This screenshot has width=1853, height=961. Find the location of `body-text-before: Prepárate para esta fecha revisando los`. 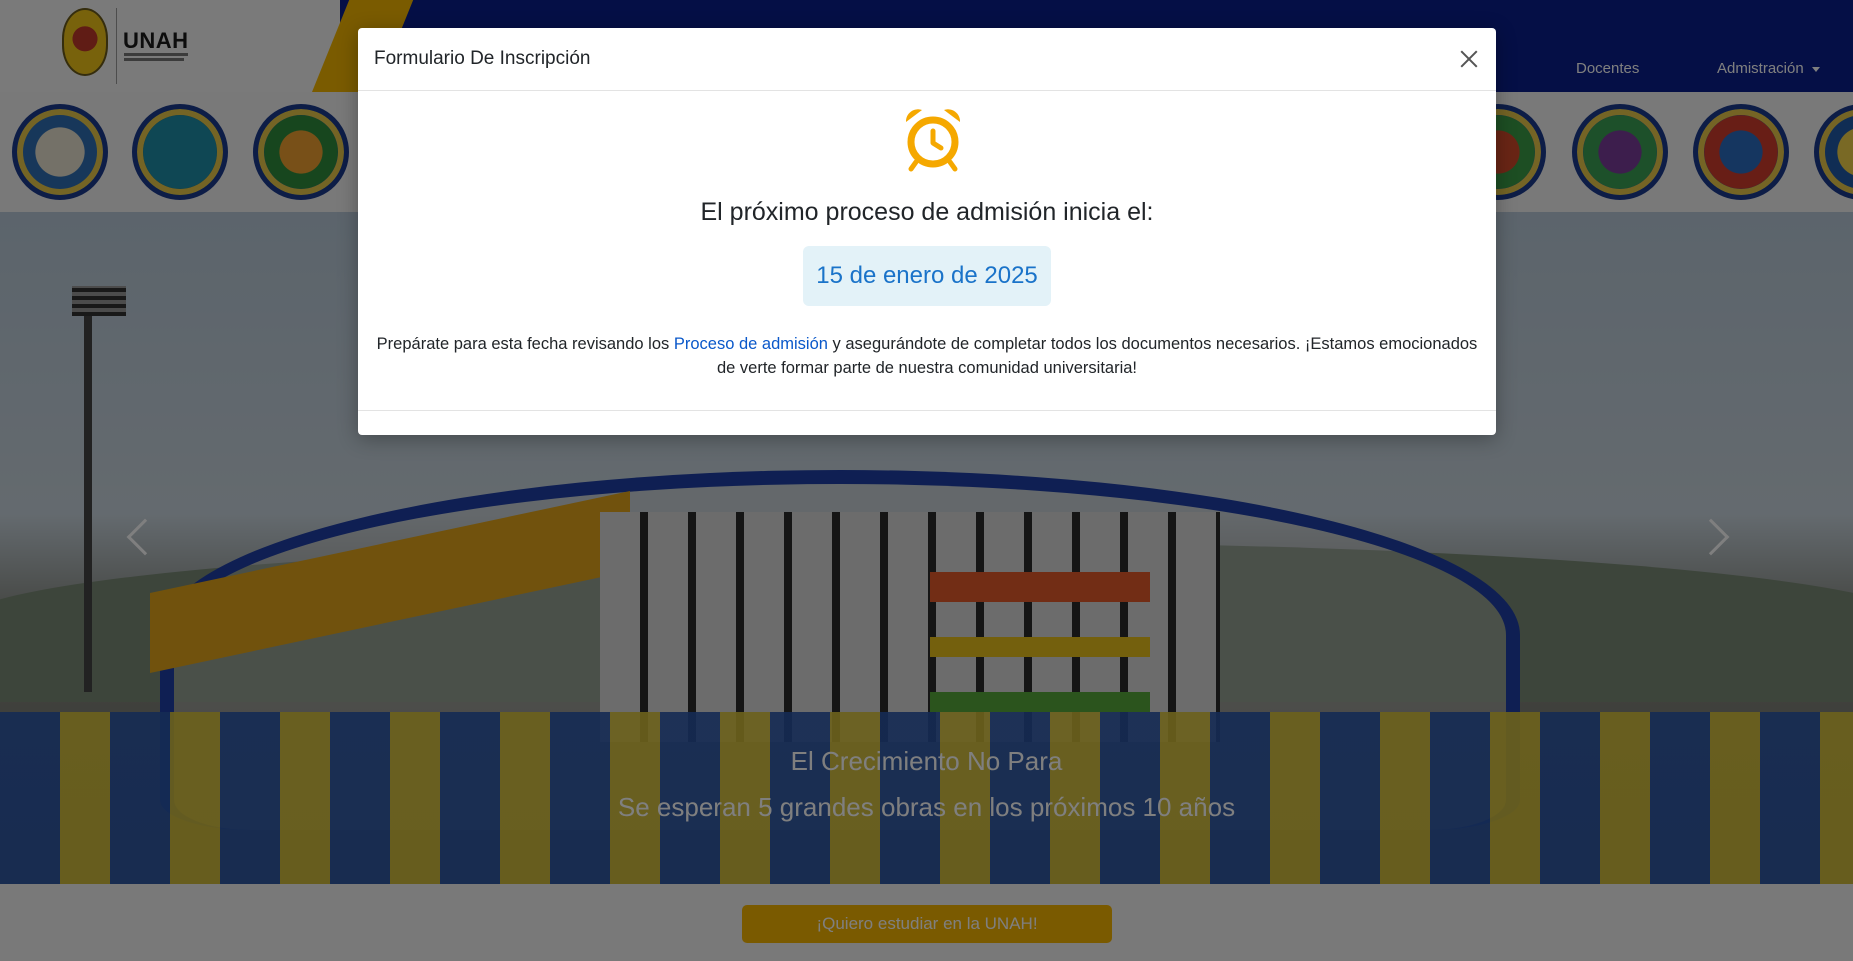

body-text-before: Prepárate para esta fecha revisando los is located at coordinates (525, 344).